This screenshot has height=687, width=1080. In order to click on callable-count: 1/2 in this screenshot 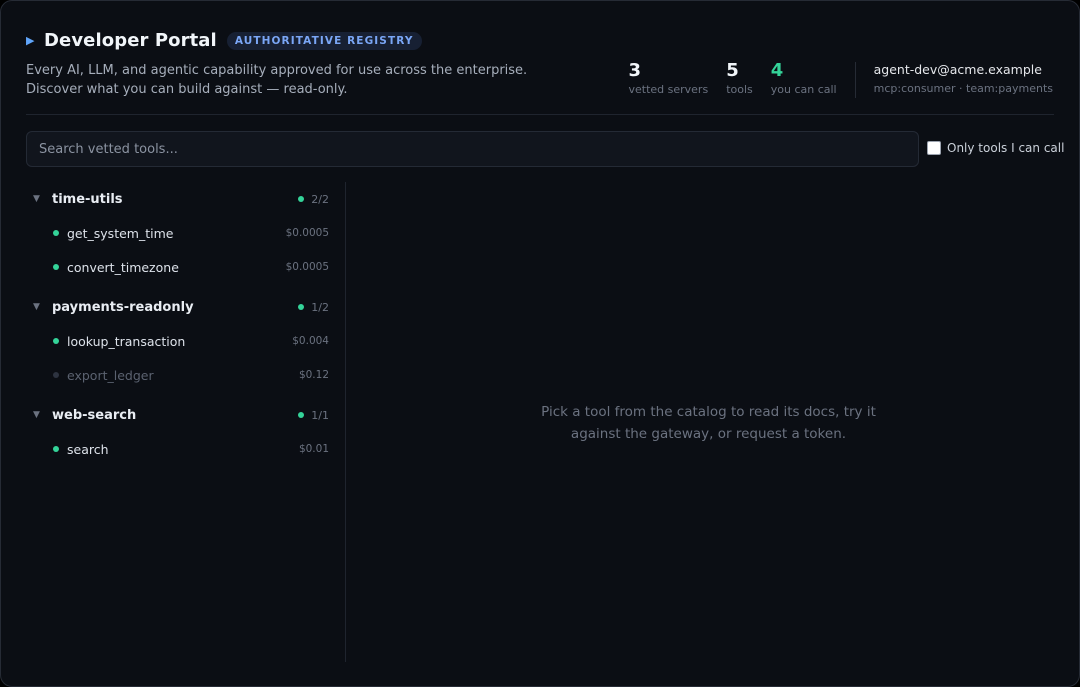, I will do `click(320, 307)`.